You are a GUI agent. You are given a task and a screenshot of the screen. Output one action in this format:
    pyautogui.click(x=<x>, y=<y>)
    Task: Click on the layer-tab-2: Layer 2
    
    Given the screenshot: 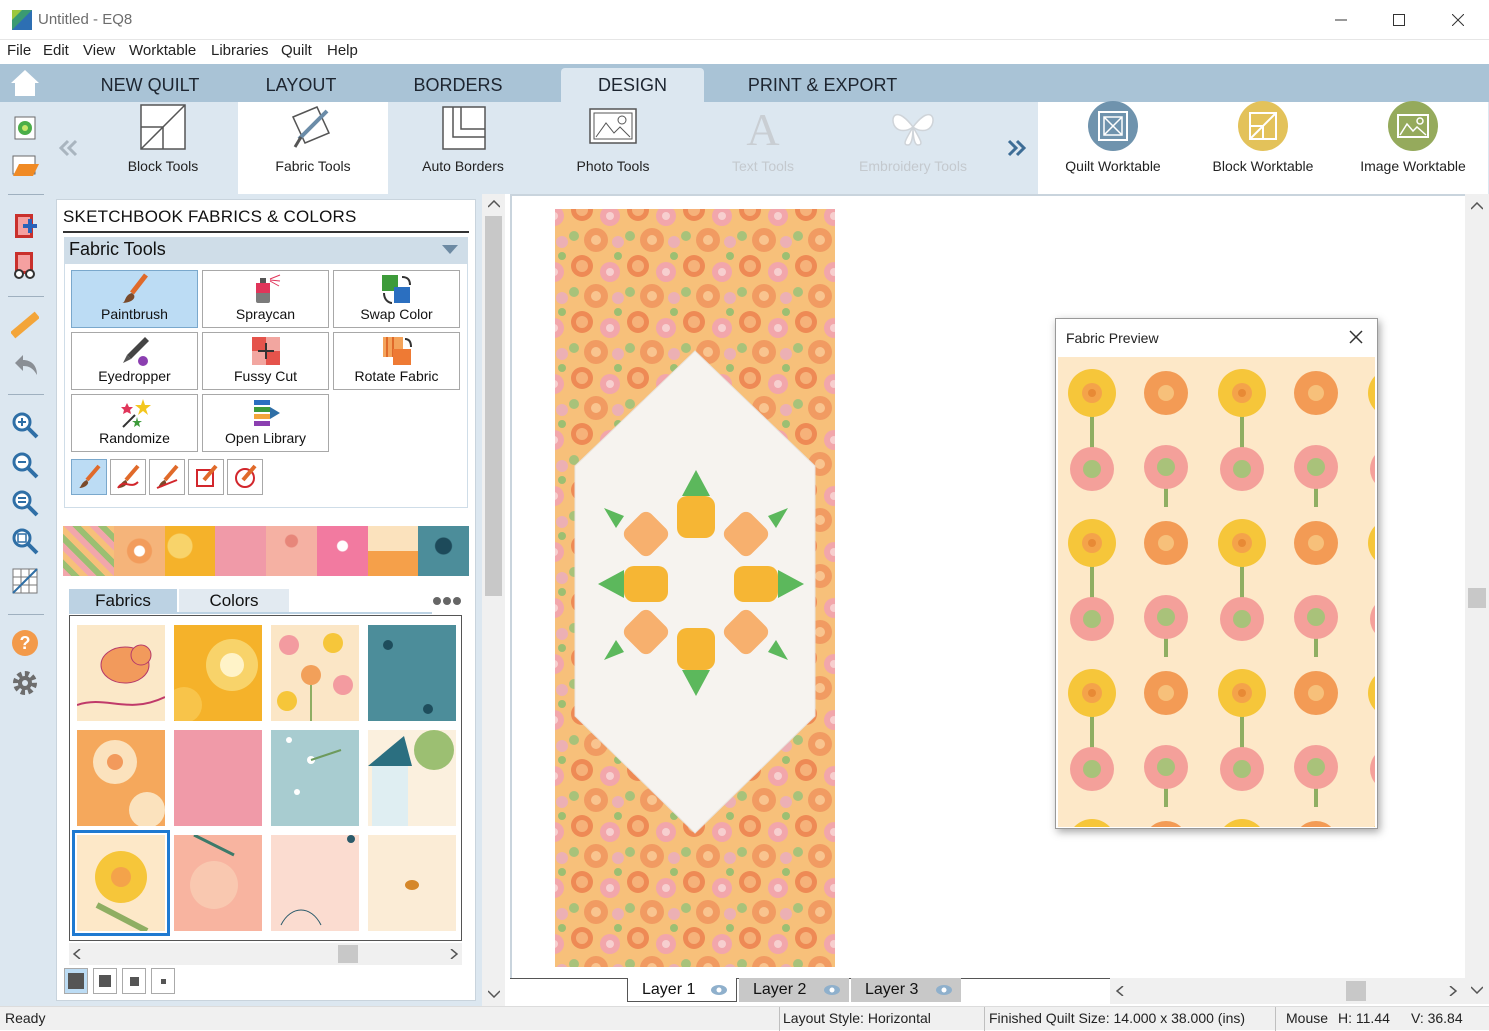 What is the action you would take?
    pyautogui.click(x=794, y=990)
    